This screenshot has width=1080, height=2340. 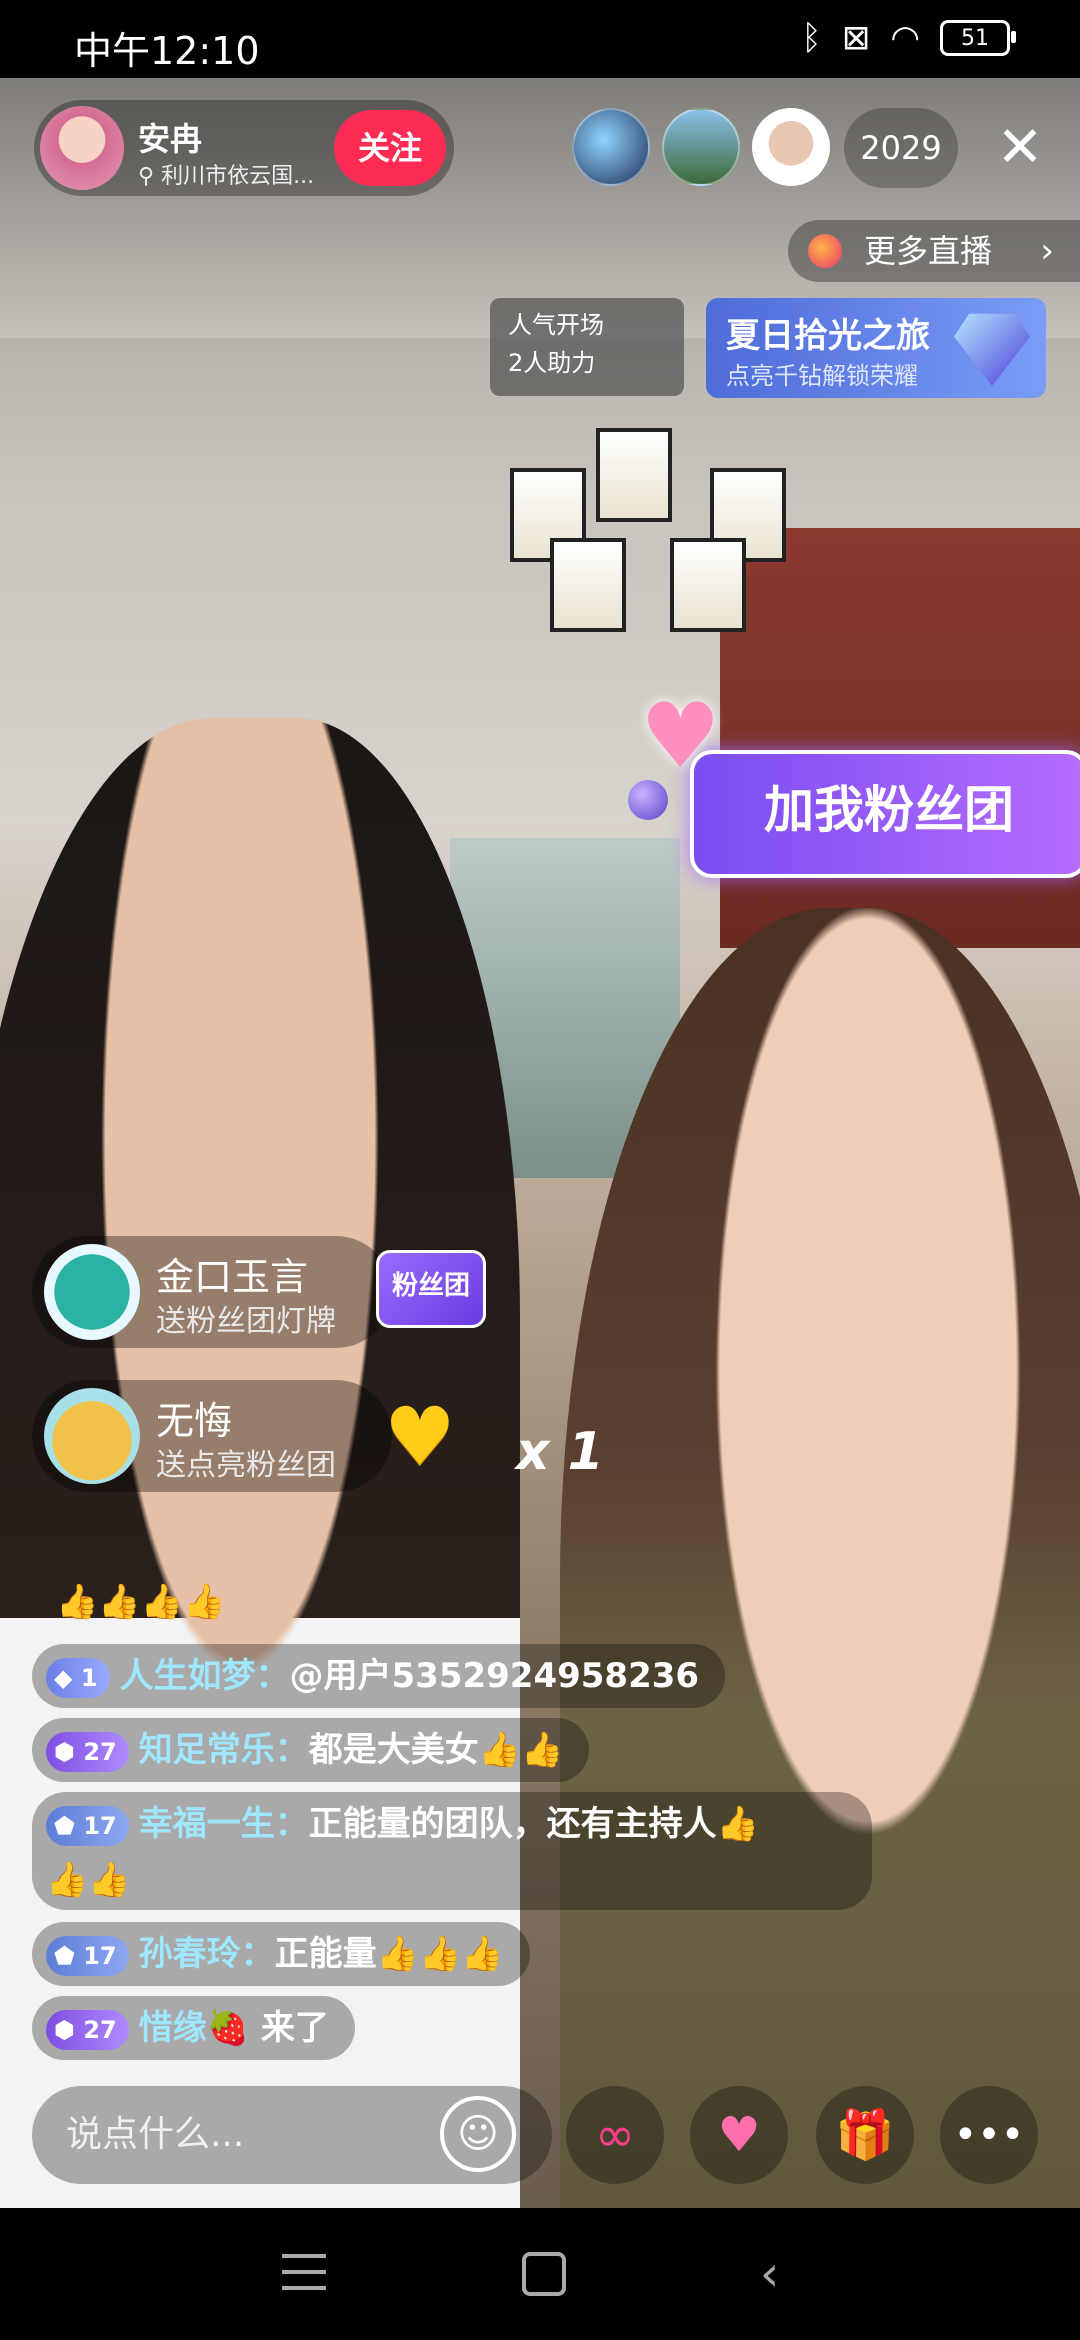 I want to click on close-icon: ✕, so click(x=1020, y=148).